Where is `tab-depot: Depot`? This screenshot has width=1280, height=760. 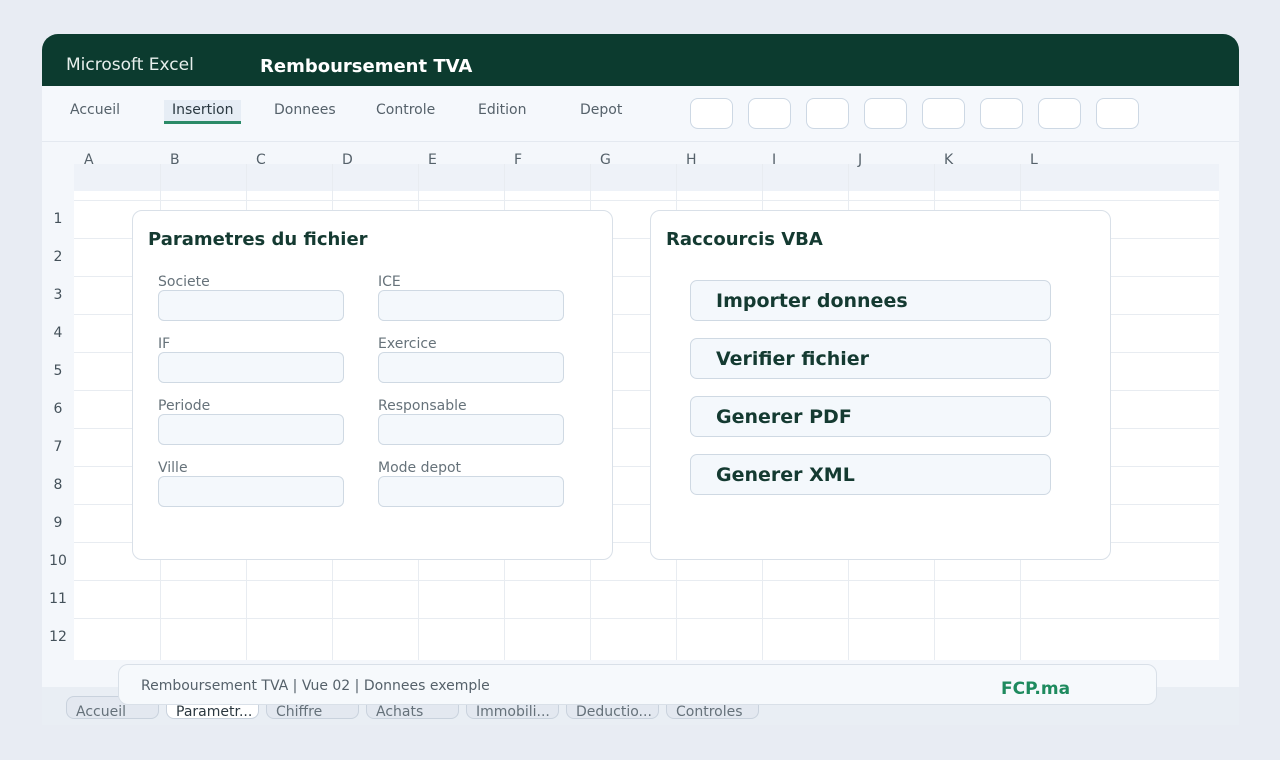 tab-depot: Depot is located at coordinates (601, 111).